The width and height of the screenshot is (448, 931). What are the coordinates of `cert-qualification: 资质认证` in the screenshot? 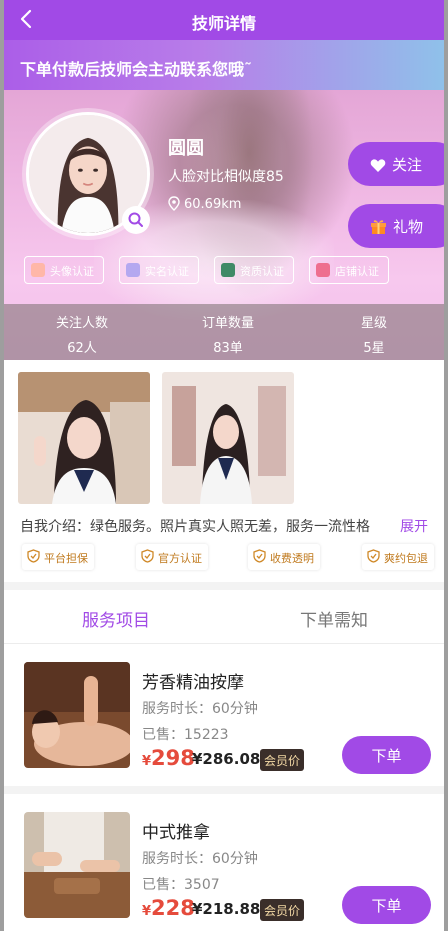 It's located at (254, 270).